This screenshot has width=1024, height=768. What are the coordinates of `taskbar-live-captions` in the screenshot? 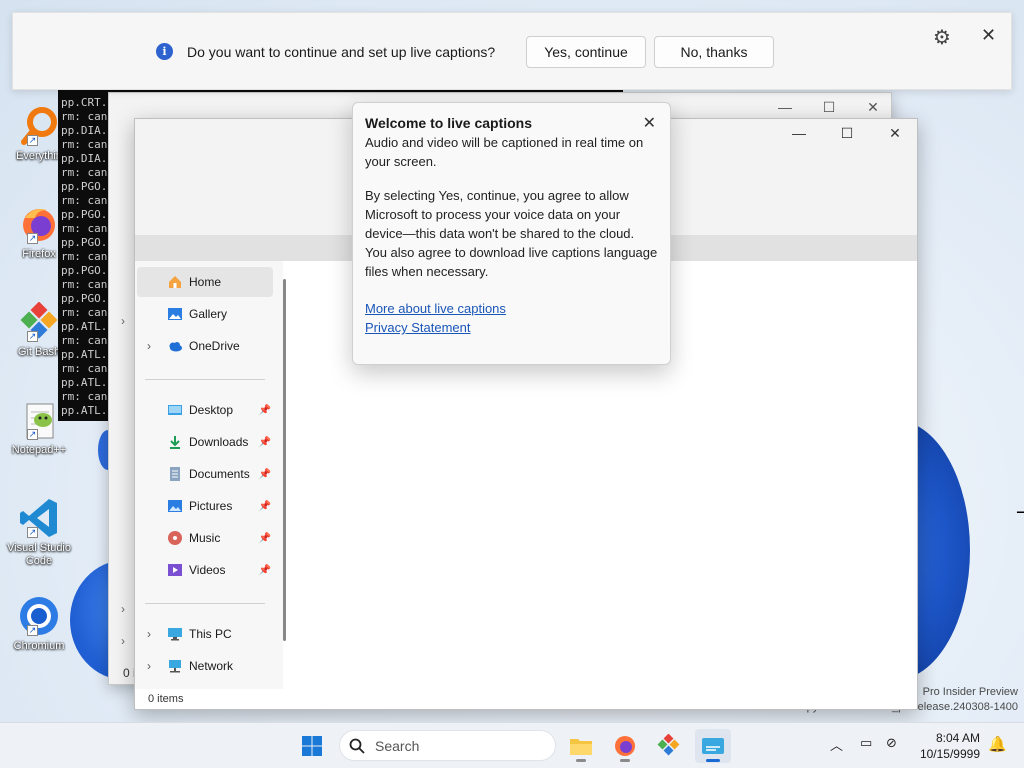 It's located at (713, 746).